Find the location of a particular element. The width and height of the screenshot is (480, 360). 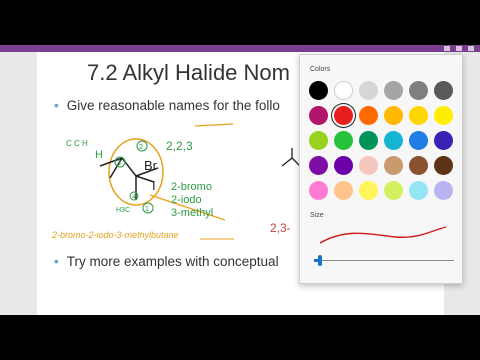

ink-size-preview is located at coordinates (383, 235).